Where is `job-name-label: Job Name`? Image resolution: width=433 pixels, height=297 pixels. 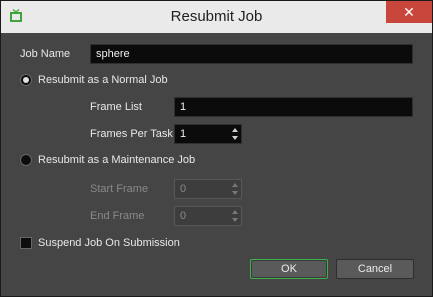 job-name-label: Job Name is located at coordinates (45, 54).